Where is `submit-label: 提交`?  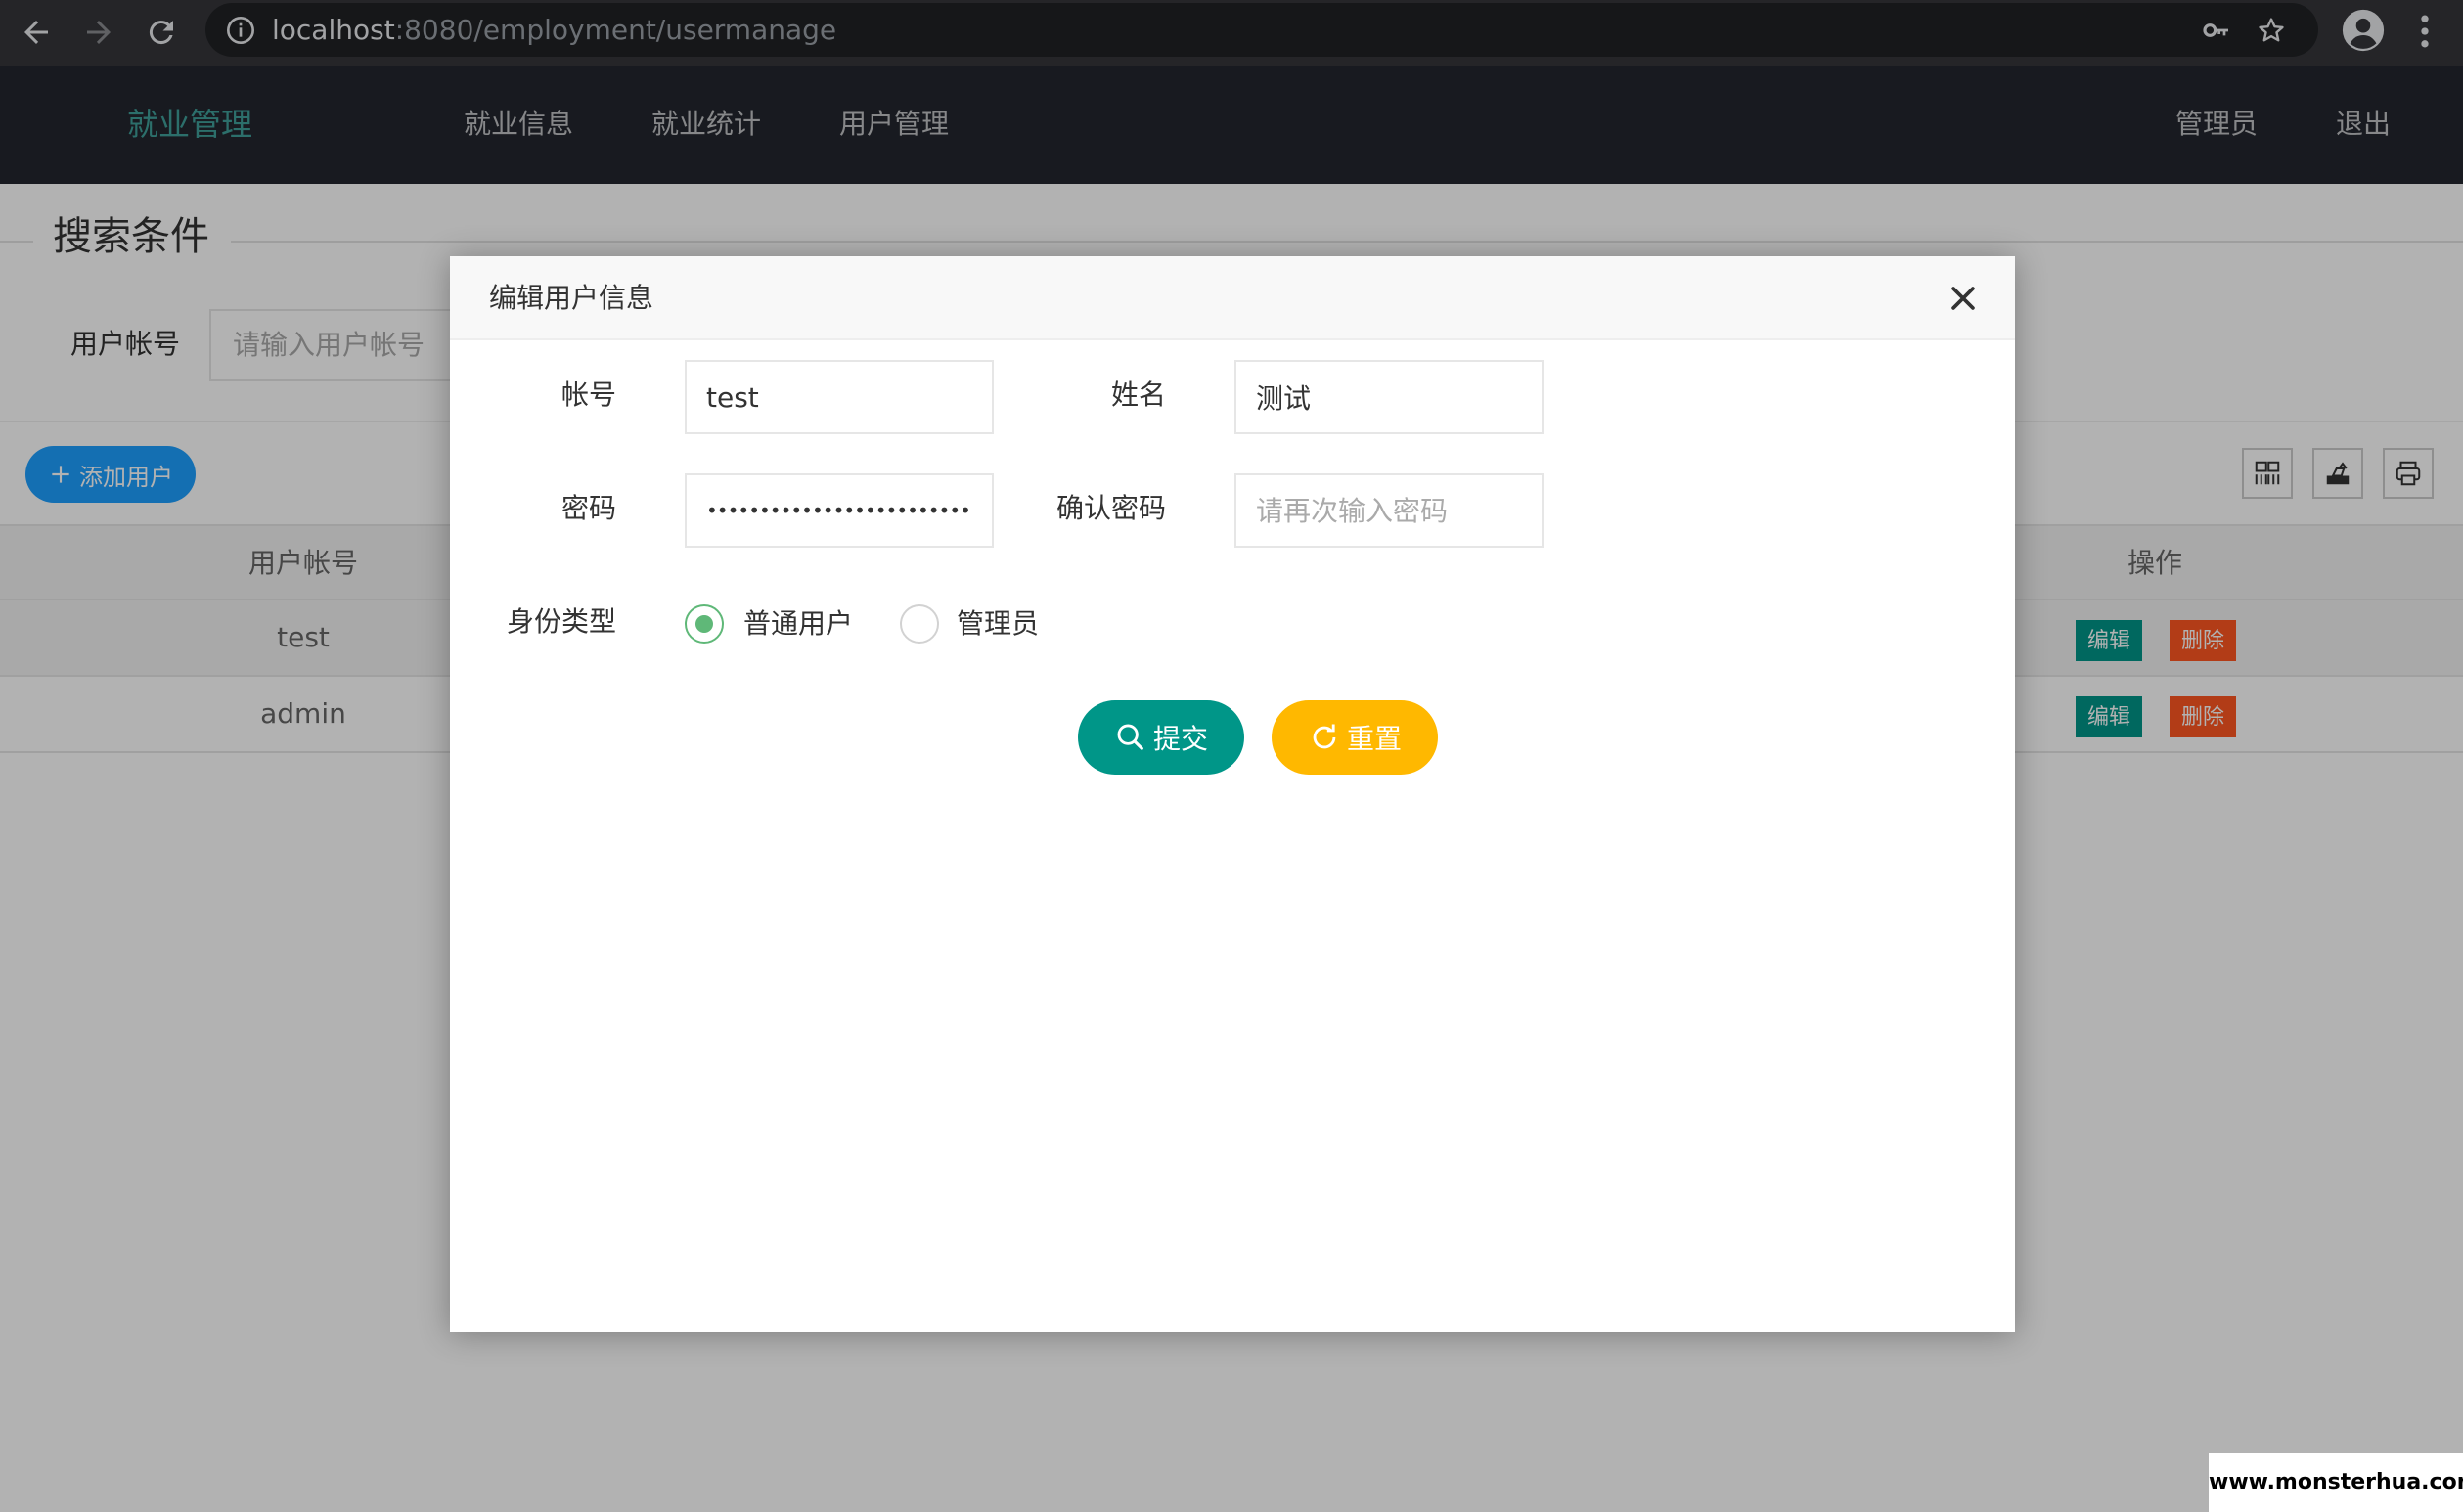
submit-label: 提交 is located at coordinates (1180, 739).